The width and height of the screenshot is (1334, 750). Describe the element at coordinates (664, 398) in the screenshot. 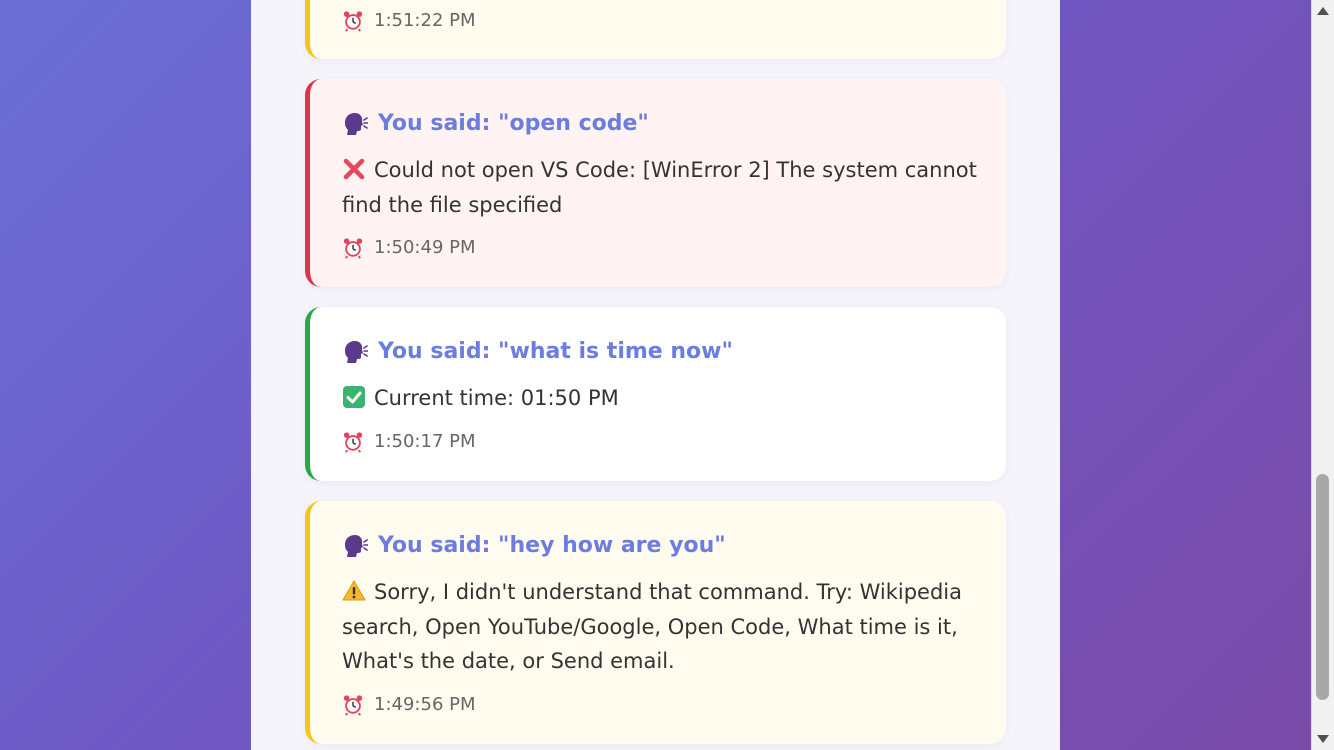

I see `card-message: Current time: 01:50 PM` at that location.